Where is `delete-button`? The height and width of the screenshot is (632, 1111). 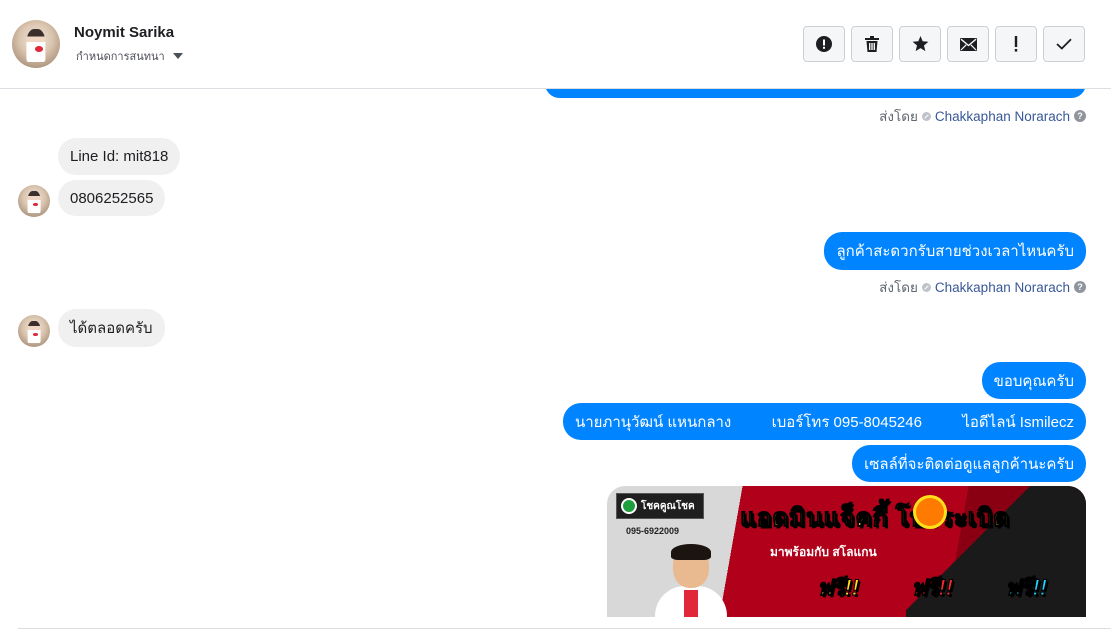
delete-button is located at coordinates (872, 44).